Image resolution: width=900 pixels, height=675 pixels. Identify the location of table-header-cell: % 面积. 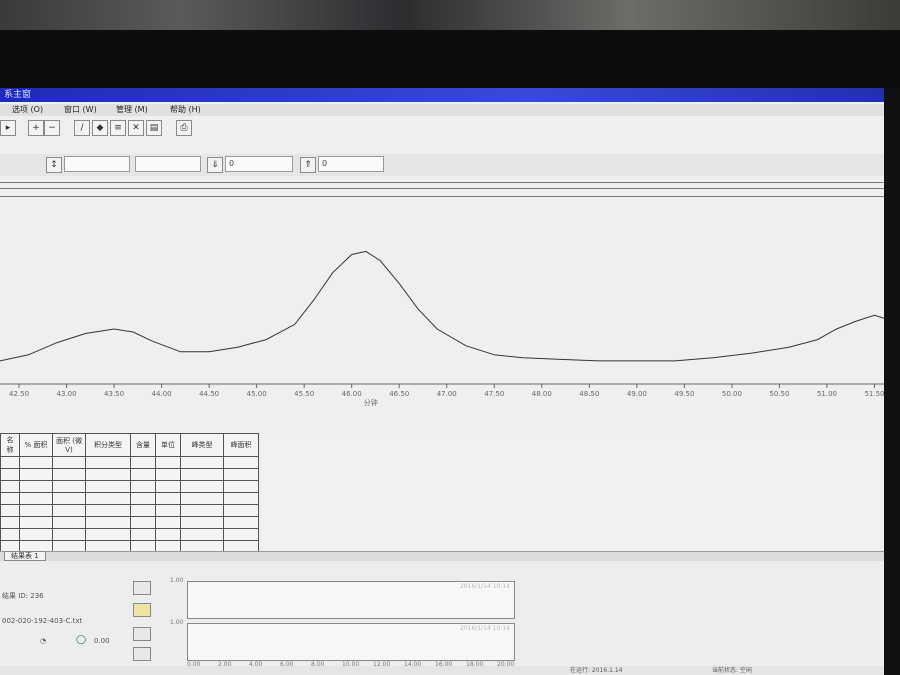
(36, 445).